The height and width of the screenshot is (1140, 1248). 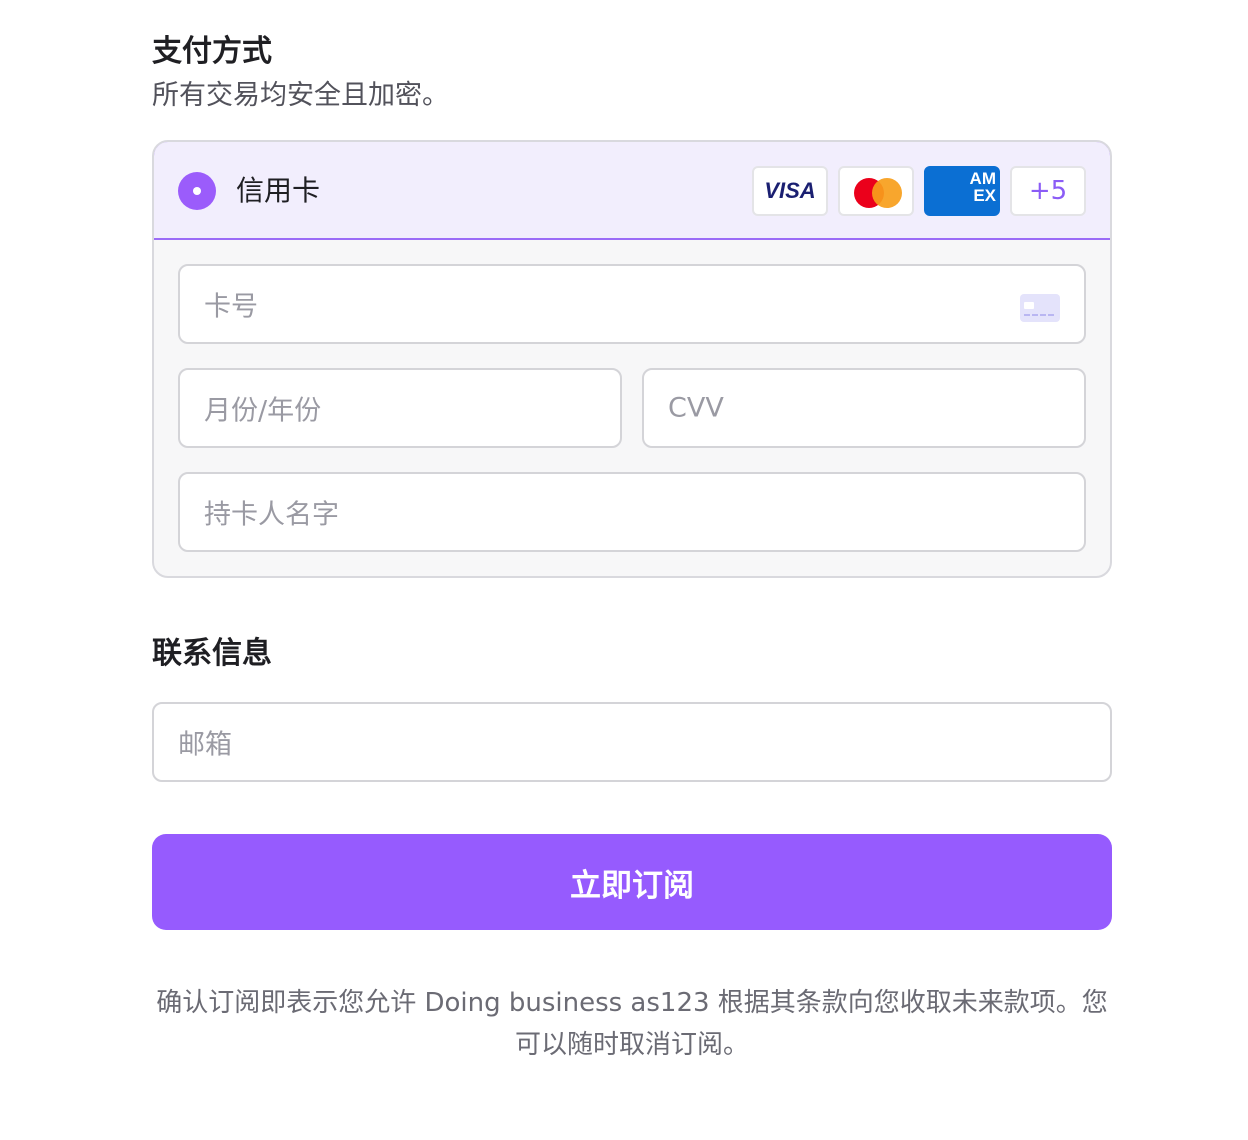 I want to click on mastercard-logo, so click(x=876, y=191).